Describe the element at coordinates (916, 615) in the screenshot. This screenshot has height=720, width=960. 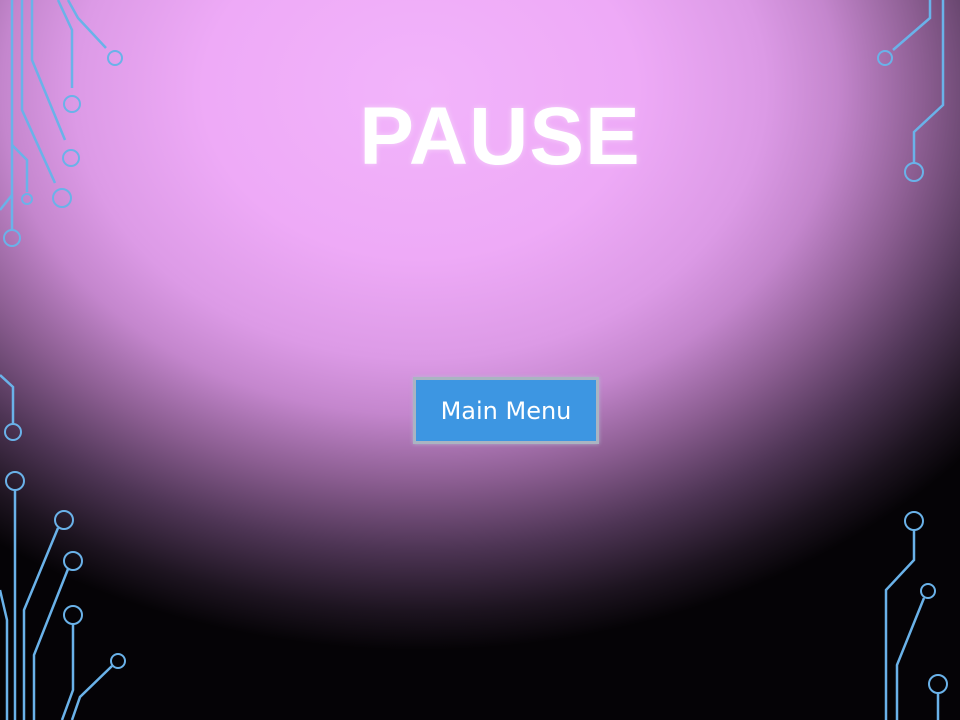
I see `circuit-traces-bottom-right` at that location.